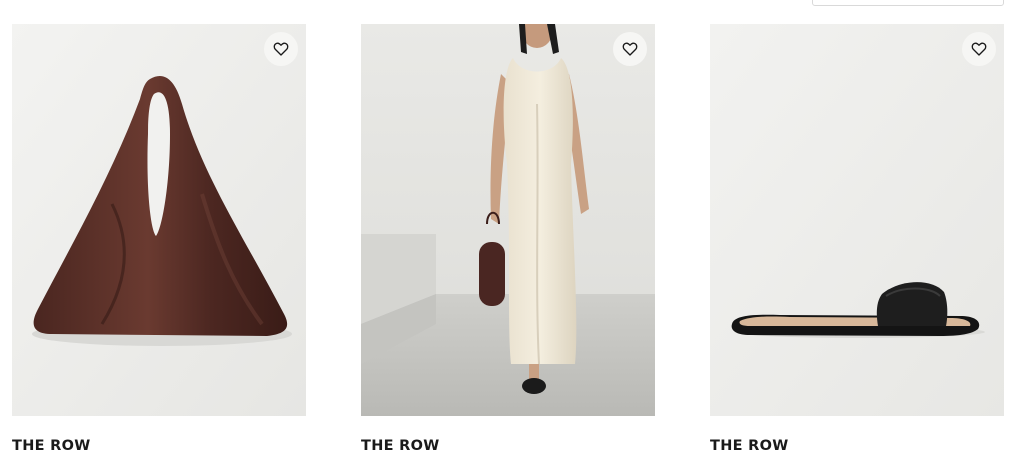 The height and width of the screenshot is (457, 1024). I want to click on search-field, so click(908, 3).